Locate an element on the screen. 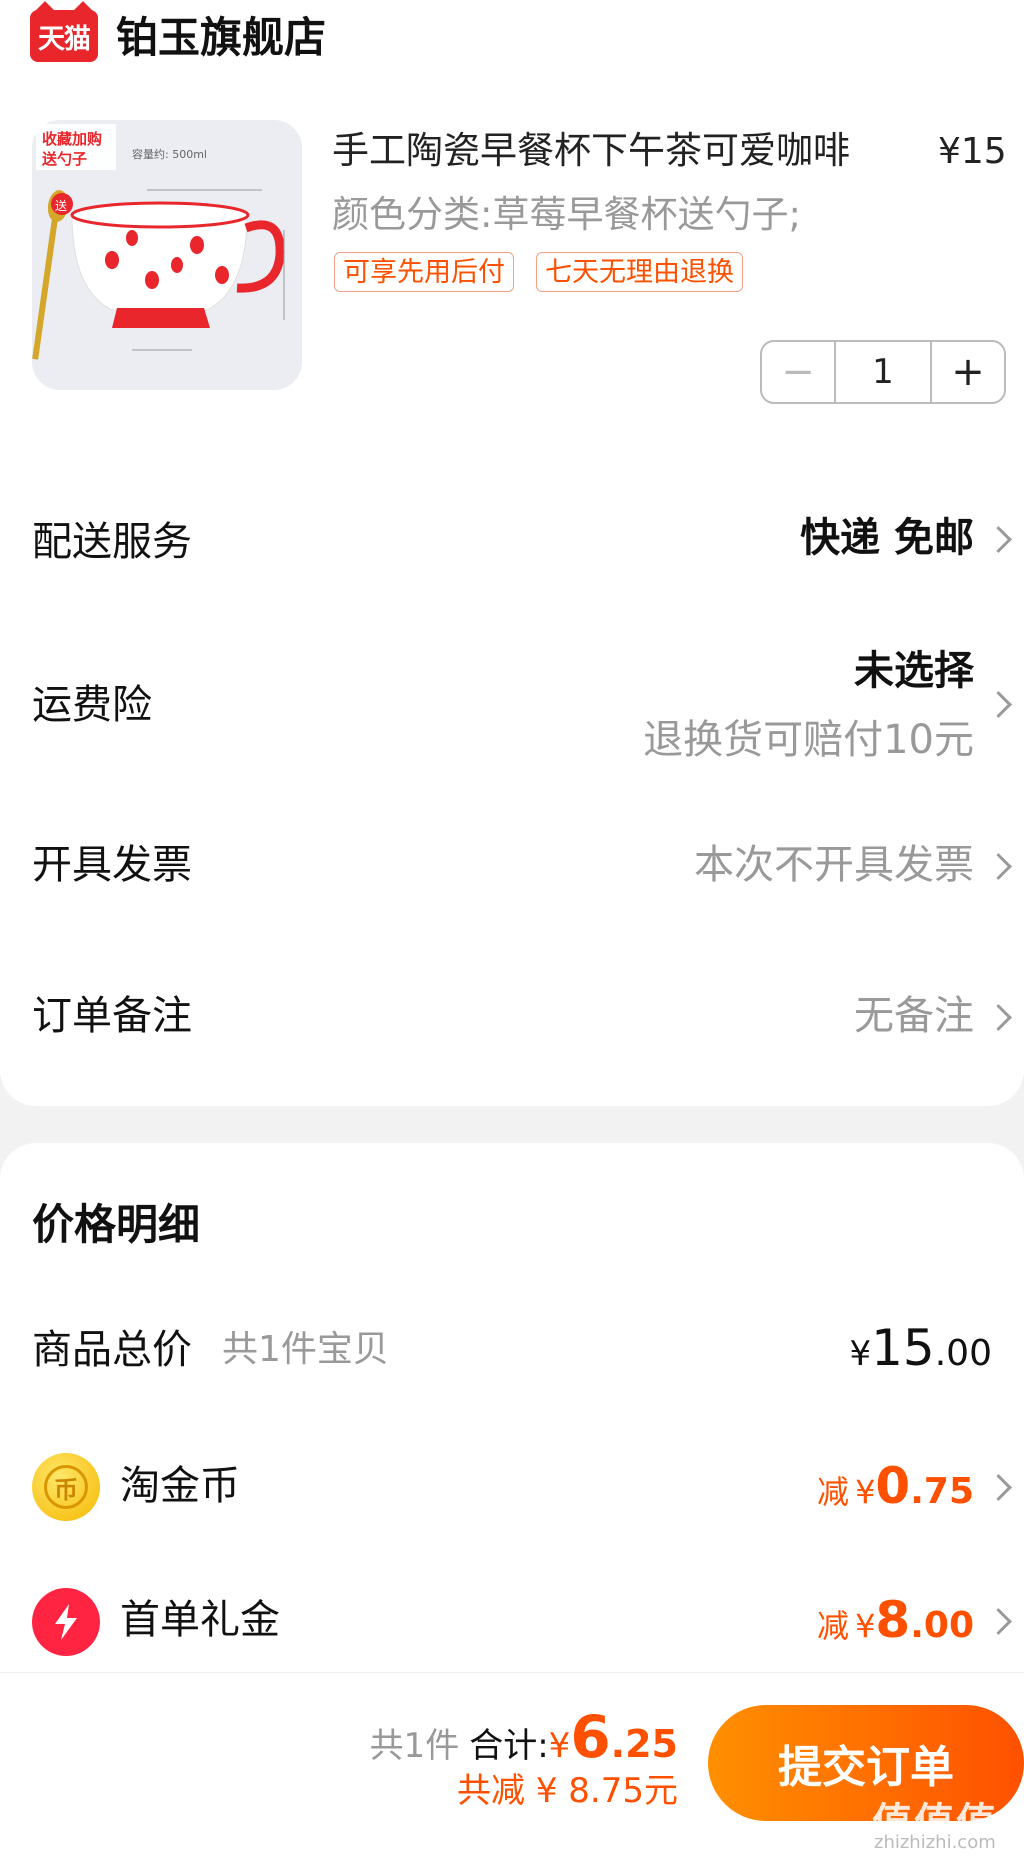 The height and width of the screenshot is (1858, 1024). free-return-tag: 七天无理由退换 is located at coordinates (639, 272).